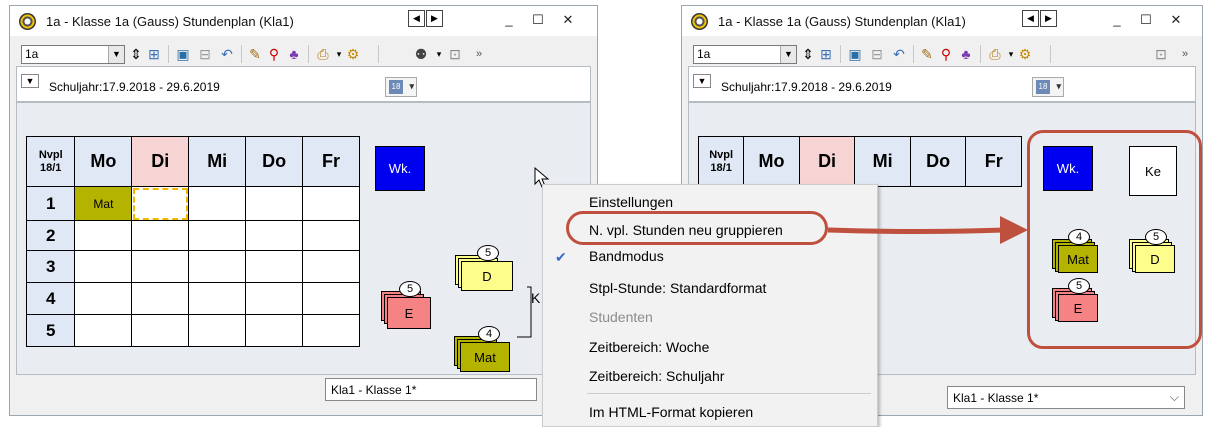  What do you see at coordinates (726, 347) in the screenshot?
I see `menu-item-zeitbereich-woche: Zeitbereich: Woche` at bounding box center [726, 347].